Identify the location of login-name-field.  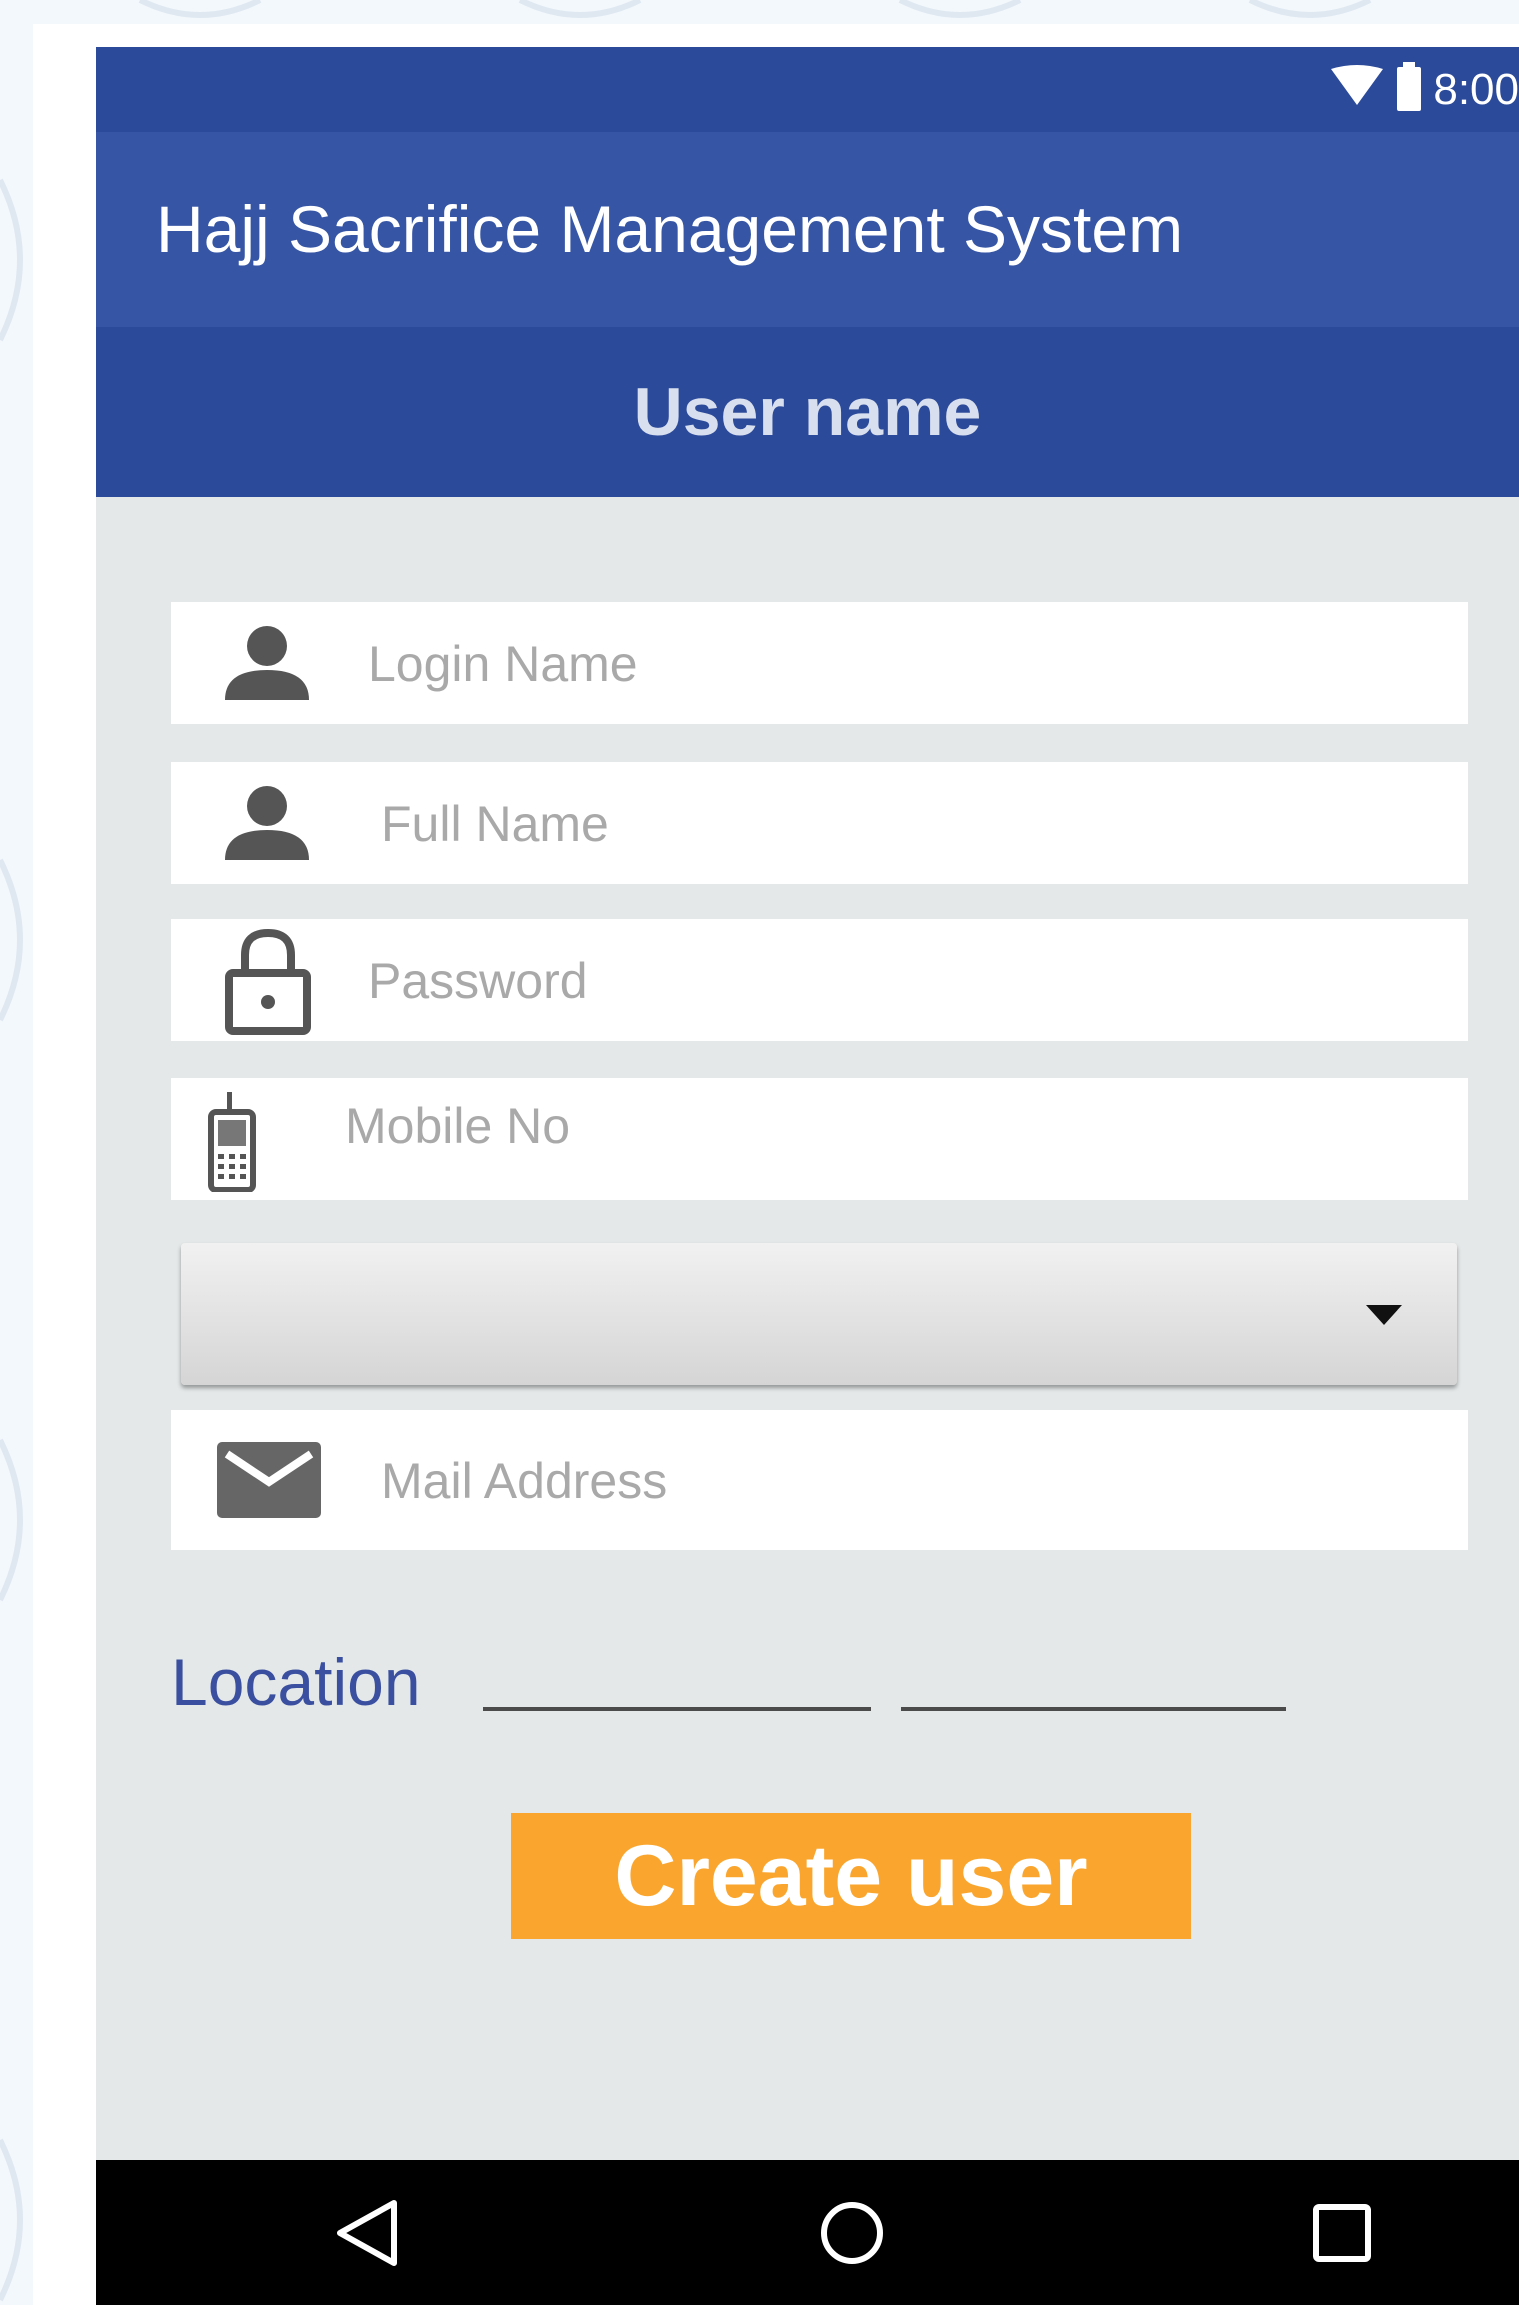
(819, 664).